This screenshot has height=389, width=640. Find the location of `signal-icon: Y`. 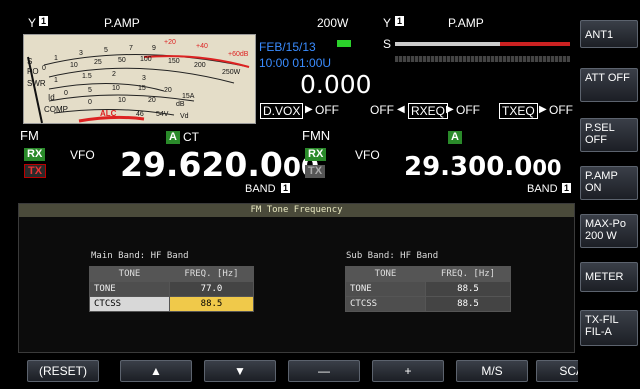

signal-icon: Y is located at coordinates (32, 23).